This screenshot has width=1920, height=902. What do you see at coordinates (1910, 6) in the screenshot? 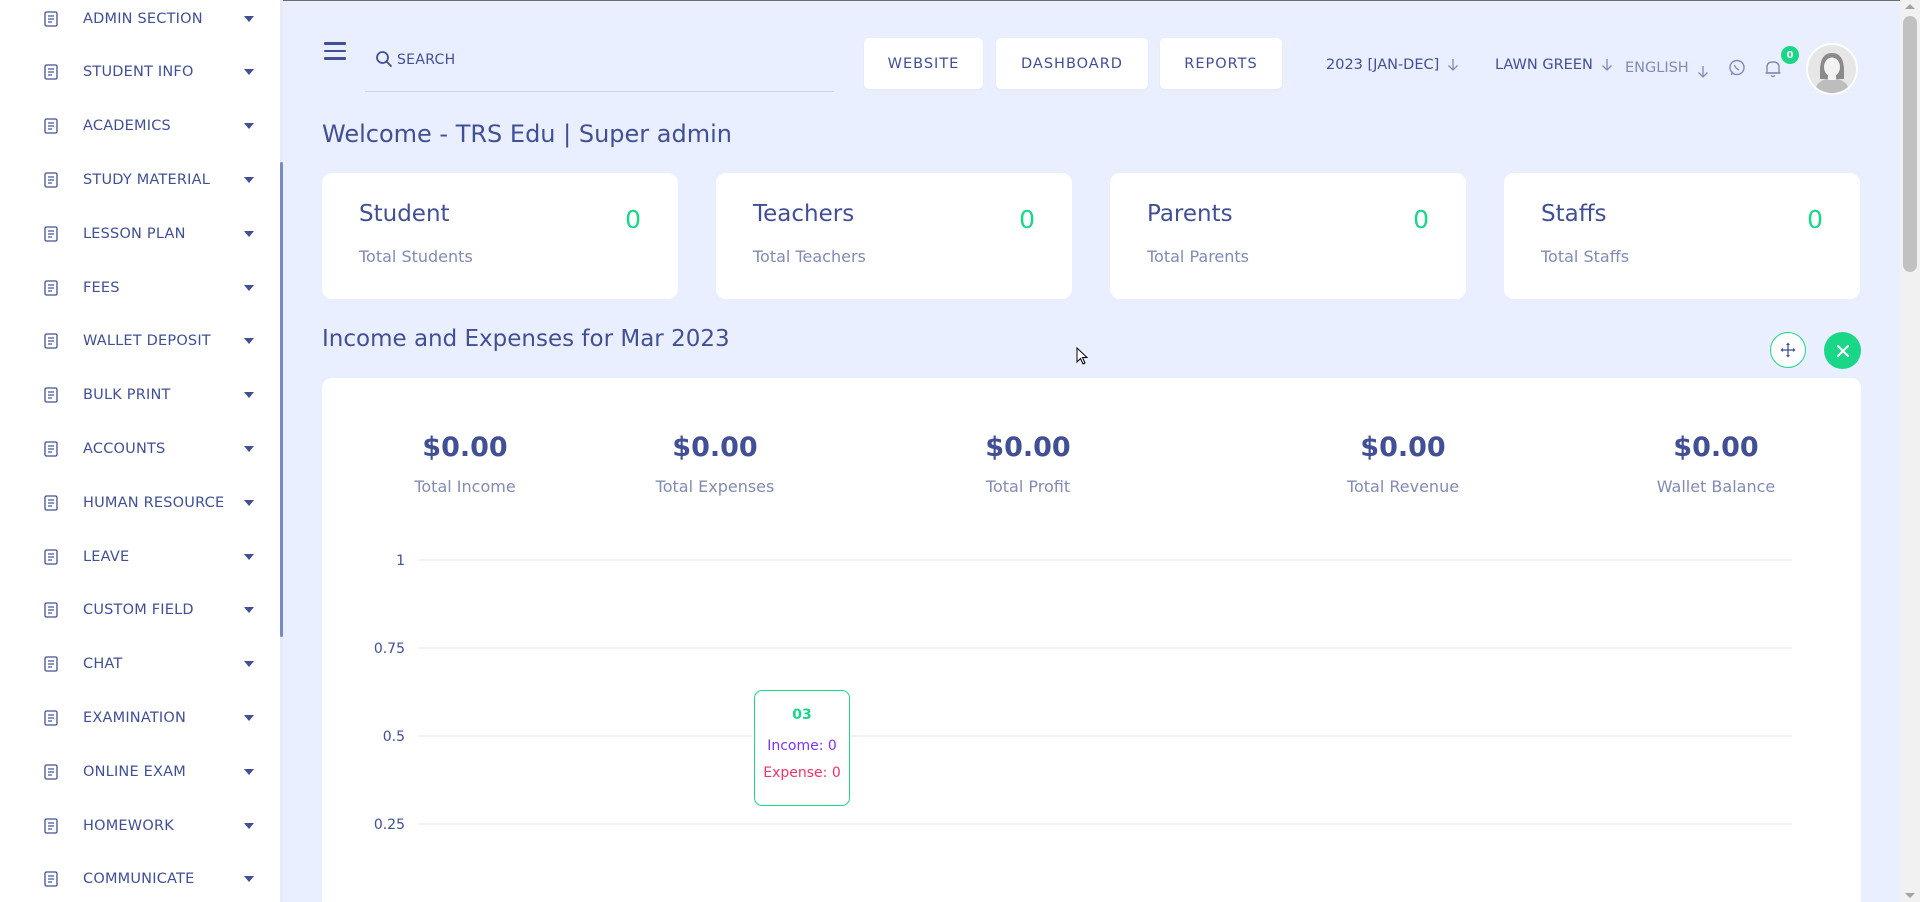
I see `scroll-up-icon` at bounding box center [1910, 6].